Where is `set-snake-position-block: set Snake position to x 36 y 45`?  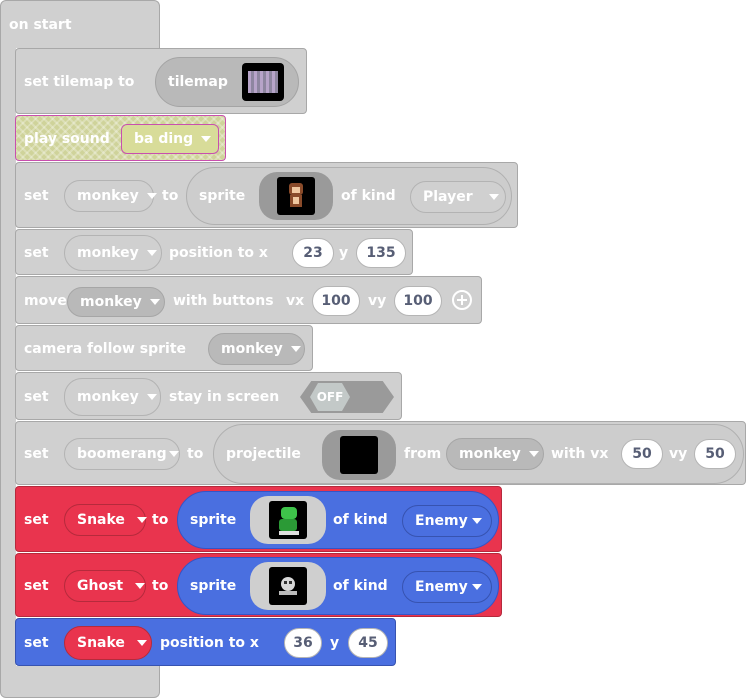 set-snake-position-block: set Snake position to x 36 y 45 is located at coordinates (205, 642).